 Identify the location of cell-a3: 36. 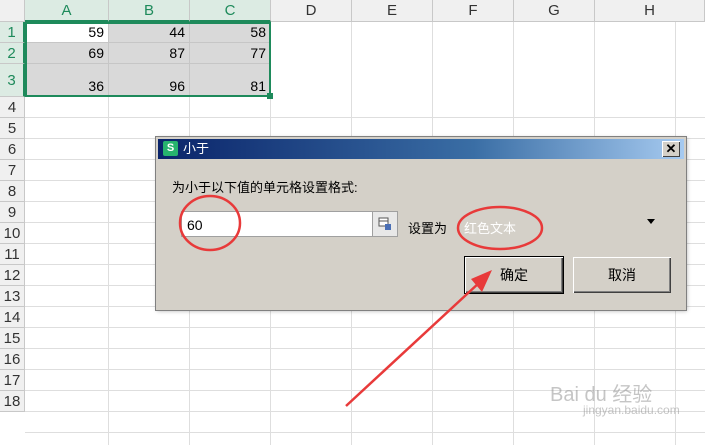
(67, 80).